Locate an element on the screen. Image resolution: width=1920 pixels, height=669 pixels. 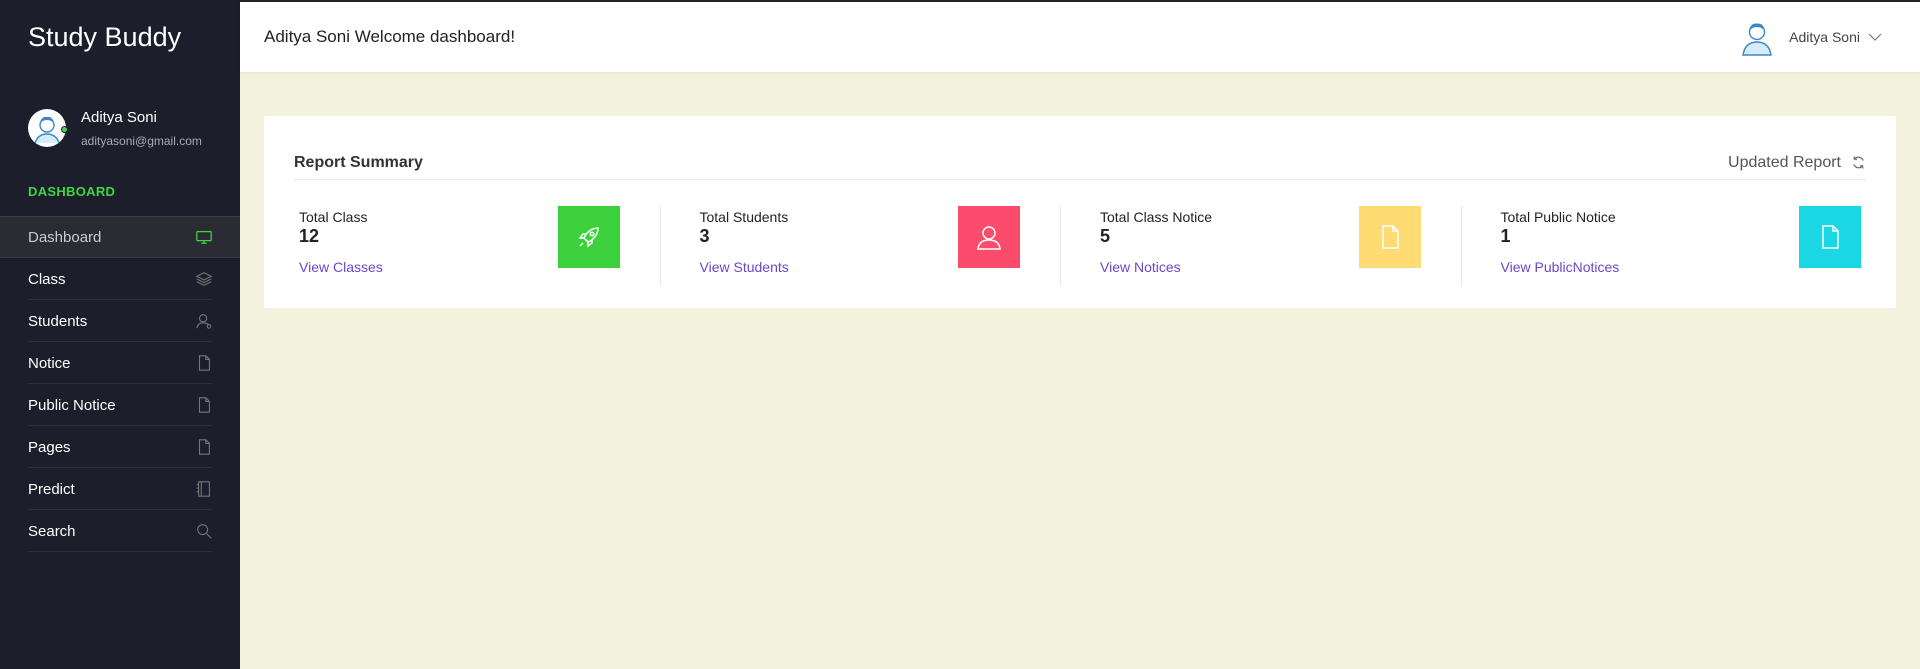
sidebar-item-dashboard: Dashboard is located at coordinates (120, 237).